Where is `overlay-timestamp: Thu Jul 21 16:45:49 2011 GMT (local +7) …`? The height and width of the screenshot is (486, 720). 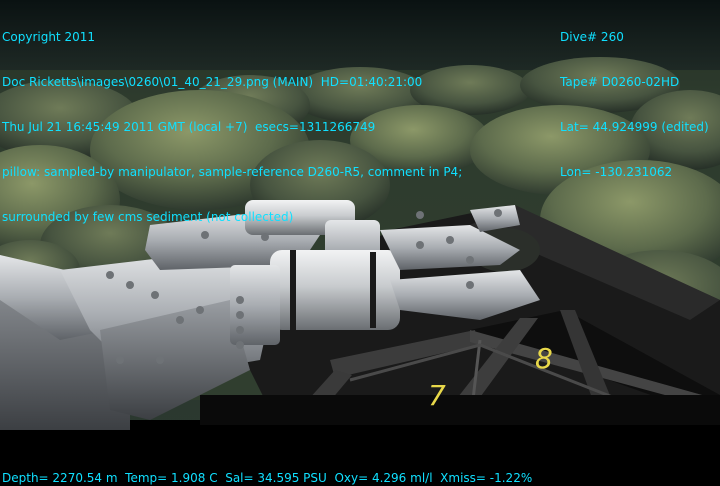 overlay-timestamp: Thu Jul 21 16:45:49 2011 GMT (local +7) … is located at coordinates (189, 127).